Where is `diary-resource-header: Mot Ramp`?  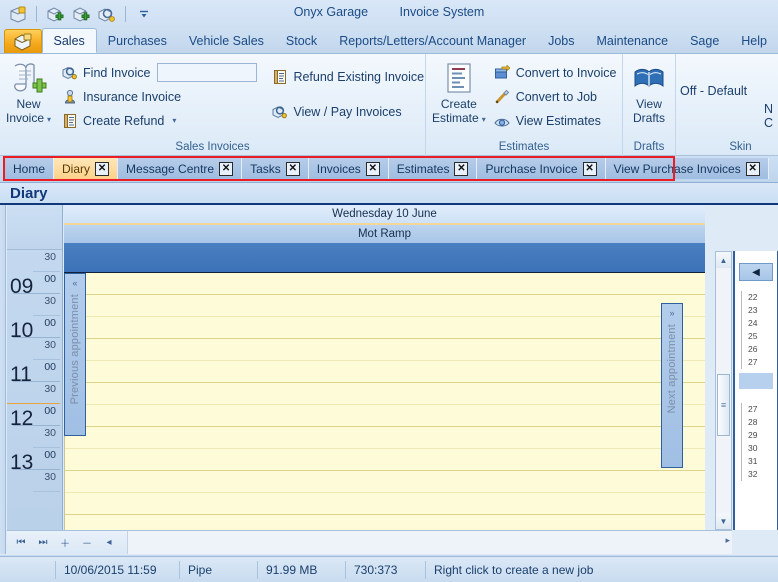 diary-resource-header: Mot Ramp is located at coordinates (384, 234).